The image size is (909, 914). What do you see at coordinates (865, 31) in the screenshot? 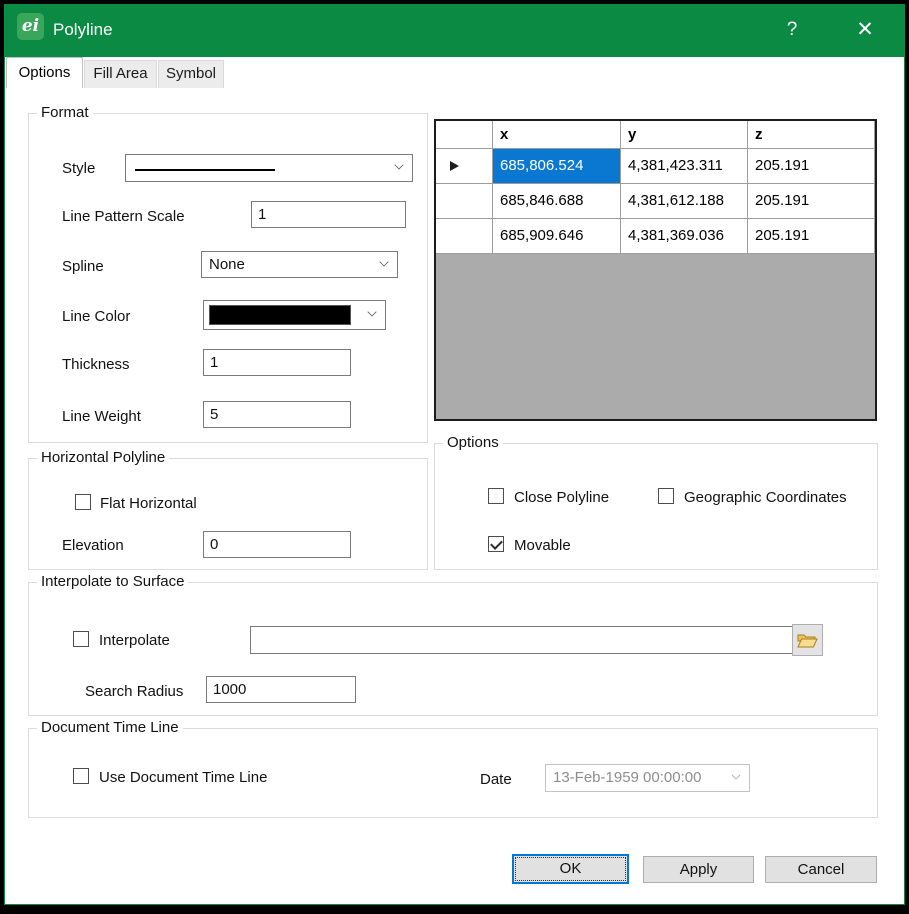
I see `close-icon: ✕` at bounding box center [865, 31].